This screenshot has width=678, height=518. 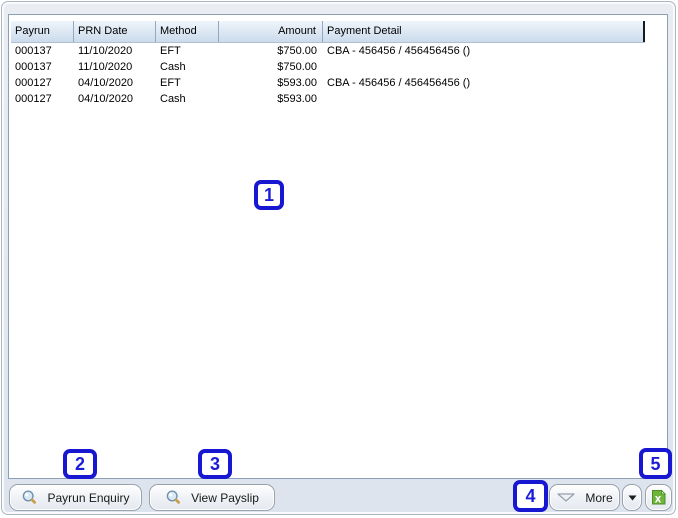 I want to click on column-header-prn-date: PRN Date, so click(x=115, y=31).